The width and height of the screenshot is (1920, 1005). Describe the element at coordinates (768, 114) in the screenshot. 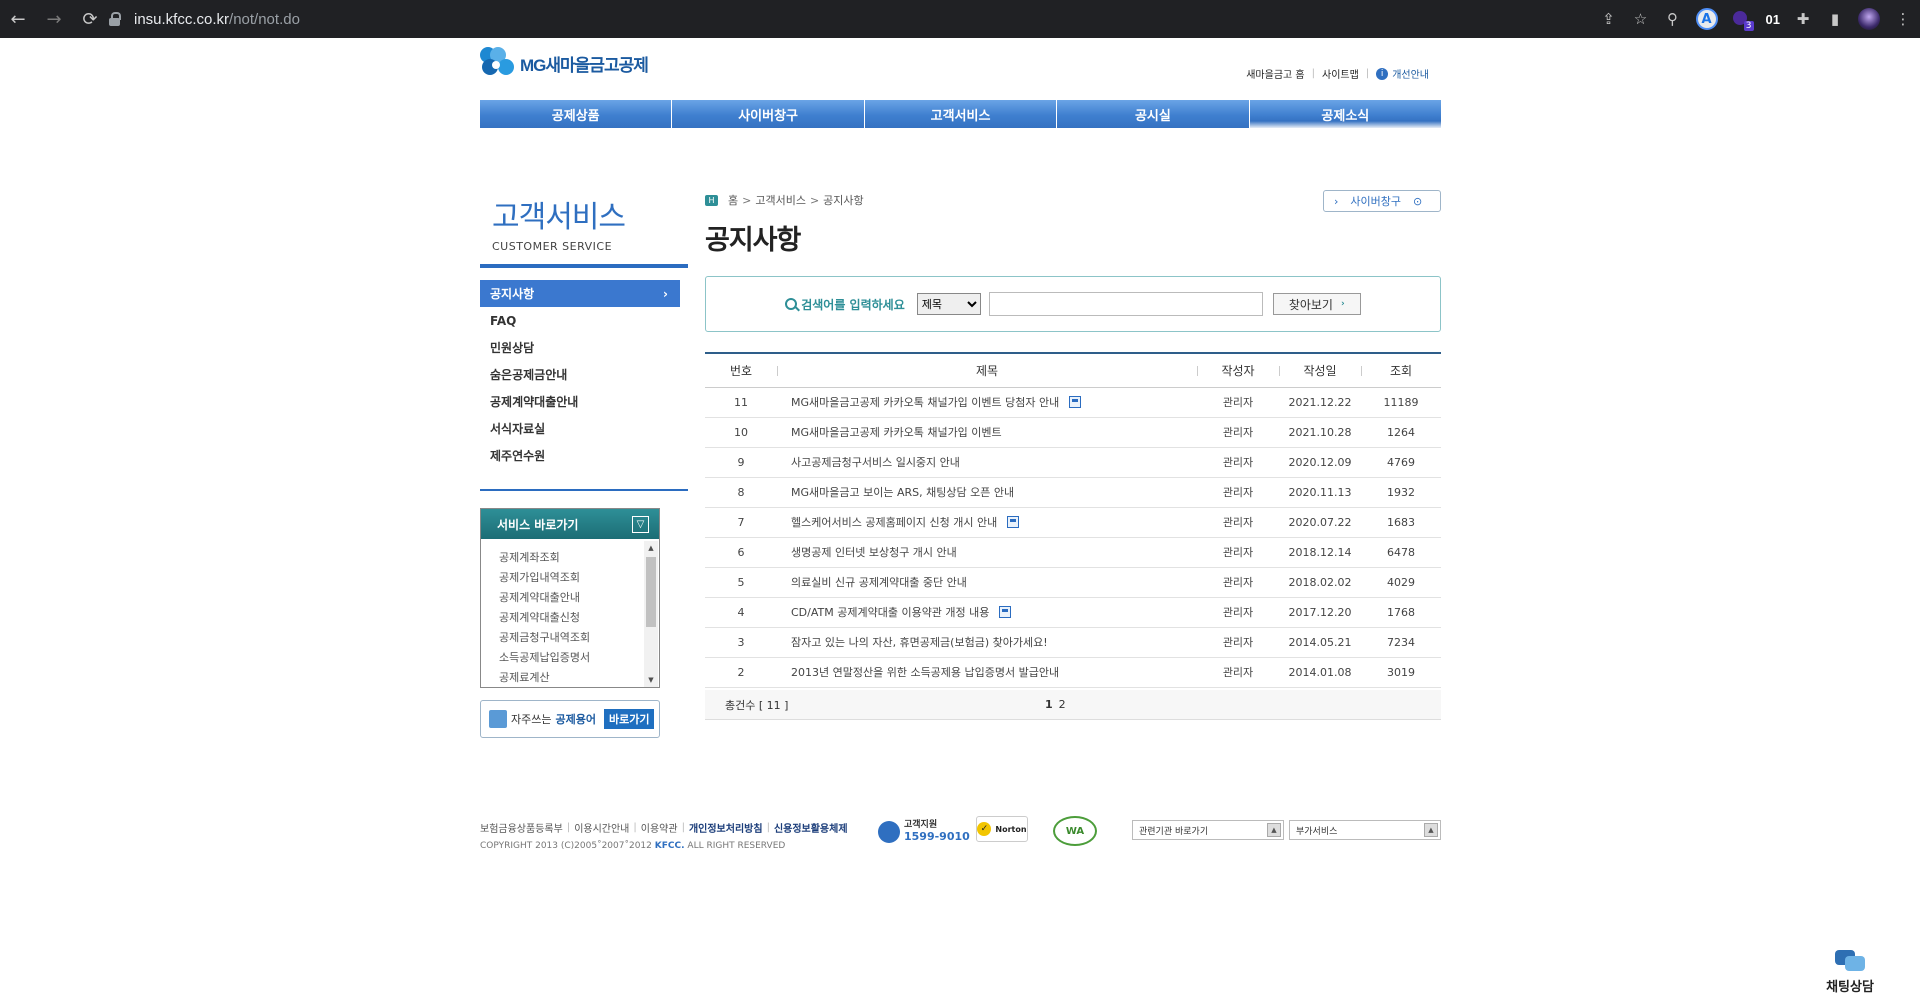

I see `gnb-item: 사이버창구` at that location.